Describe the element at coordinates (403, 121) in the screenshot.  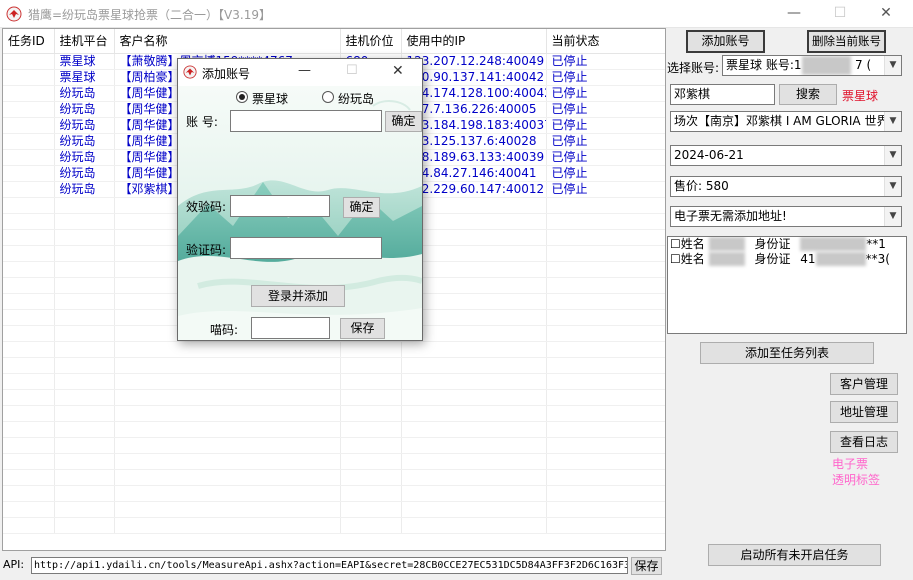
I see `account-confirm-button: 确定` at that location.